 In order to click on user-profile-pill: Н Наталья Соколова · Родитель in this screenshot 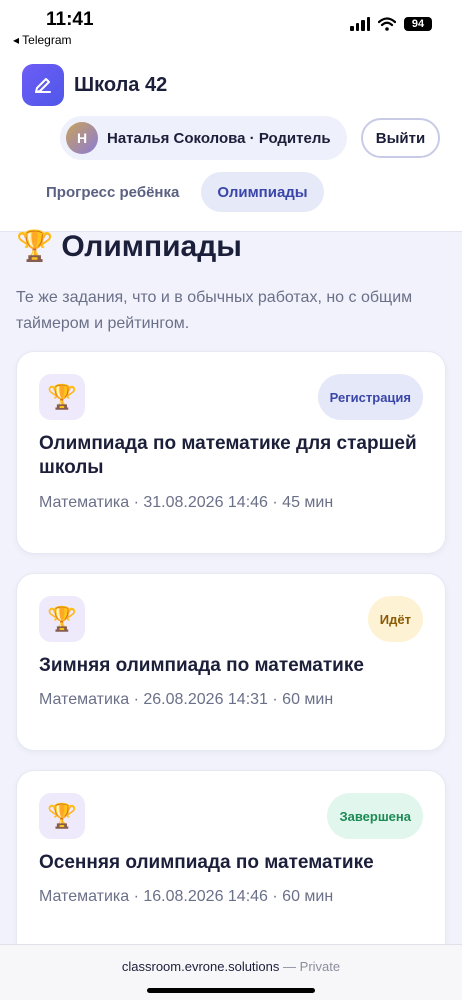, I will do `click(203, 138)`.